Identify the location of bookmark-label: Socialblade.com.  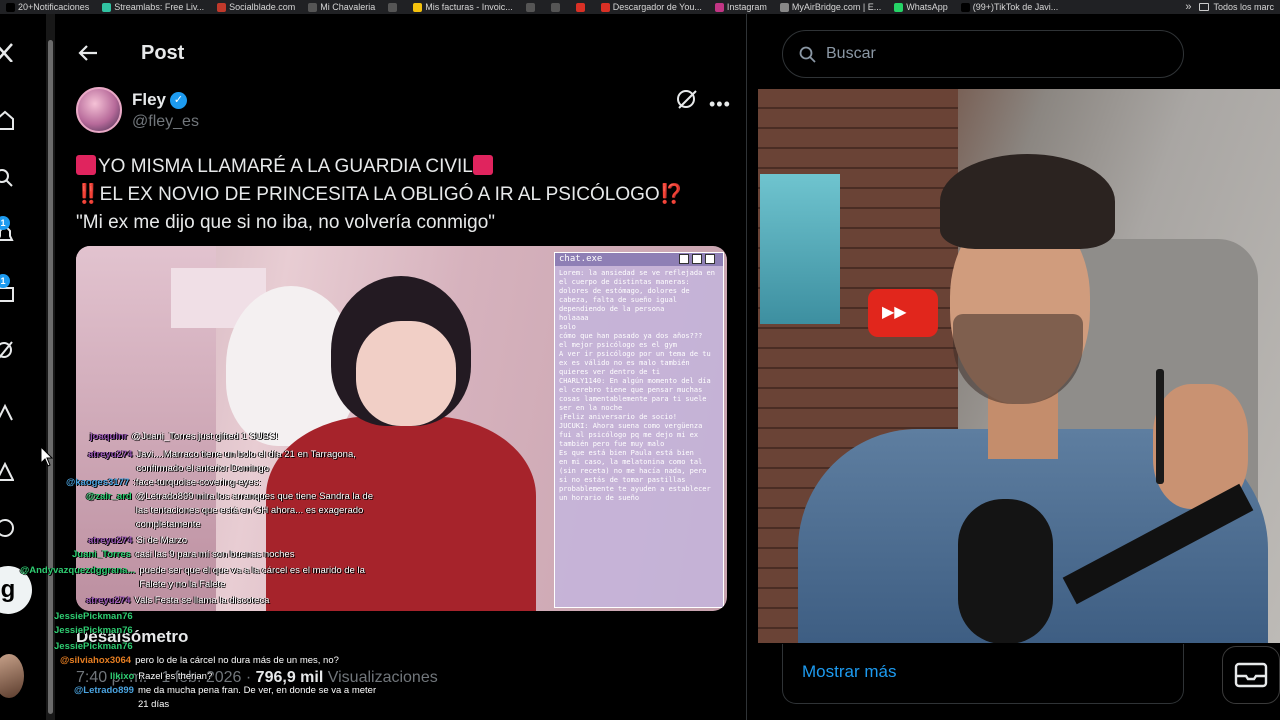
(262, 7).